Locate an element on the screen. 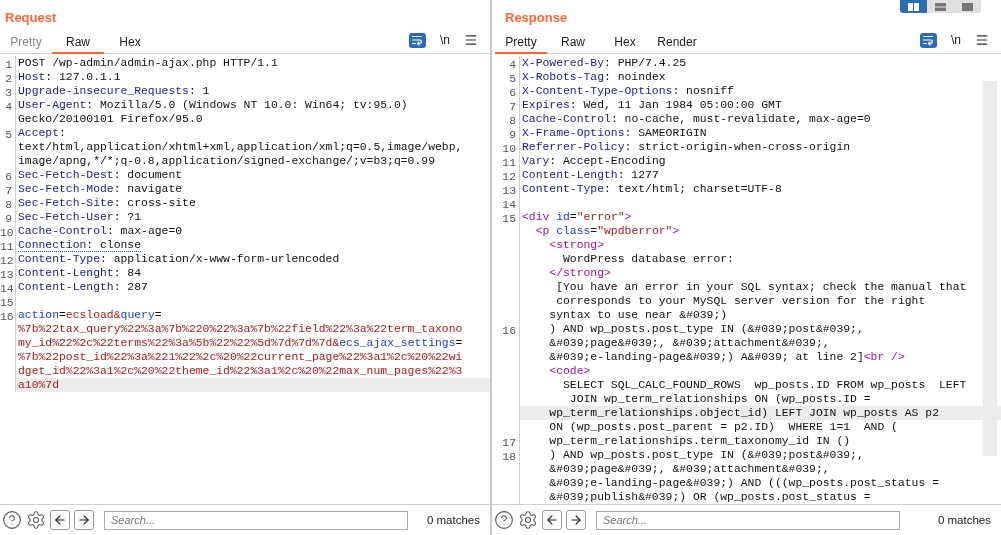 This screenshot has height=535, width=1001. code-line: Connection: clonse is located at coordinates (80, 245).